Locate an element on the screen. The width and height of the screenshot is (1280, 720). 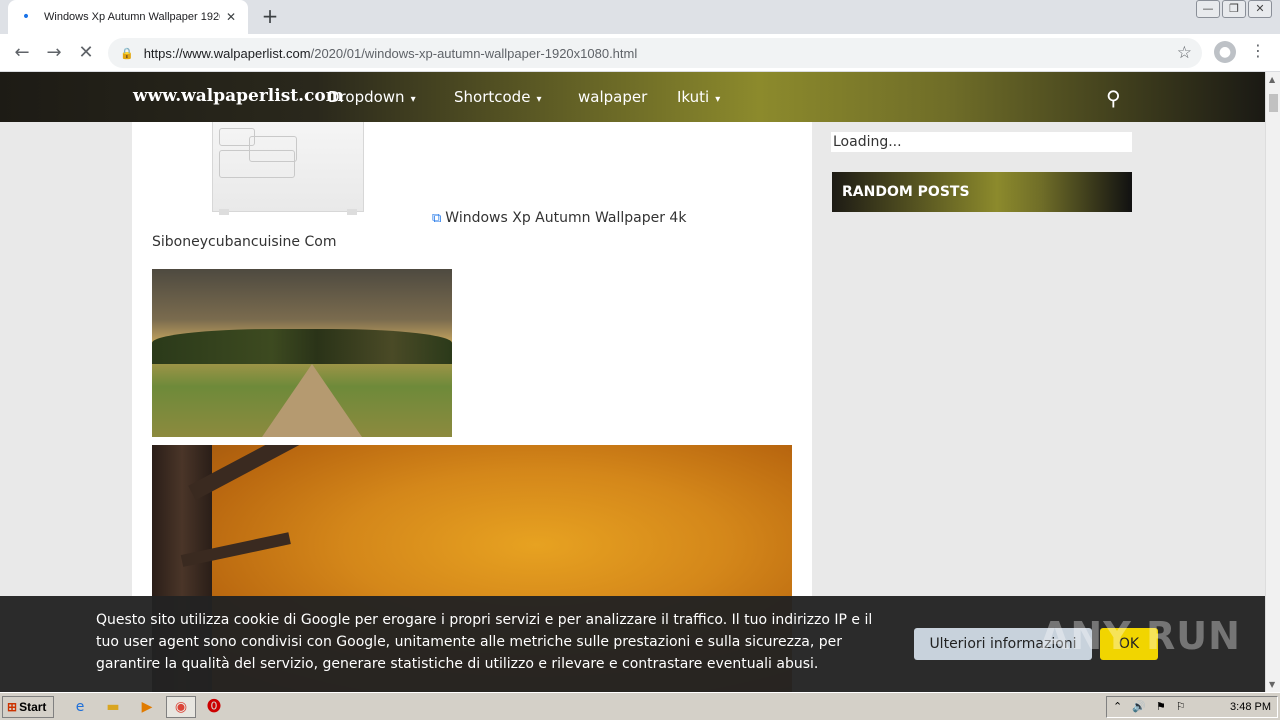
system-tray: ⌃🔊⚑⚐ 3:48 PM is located at coordinates (1192, 707).